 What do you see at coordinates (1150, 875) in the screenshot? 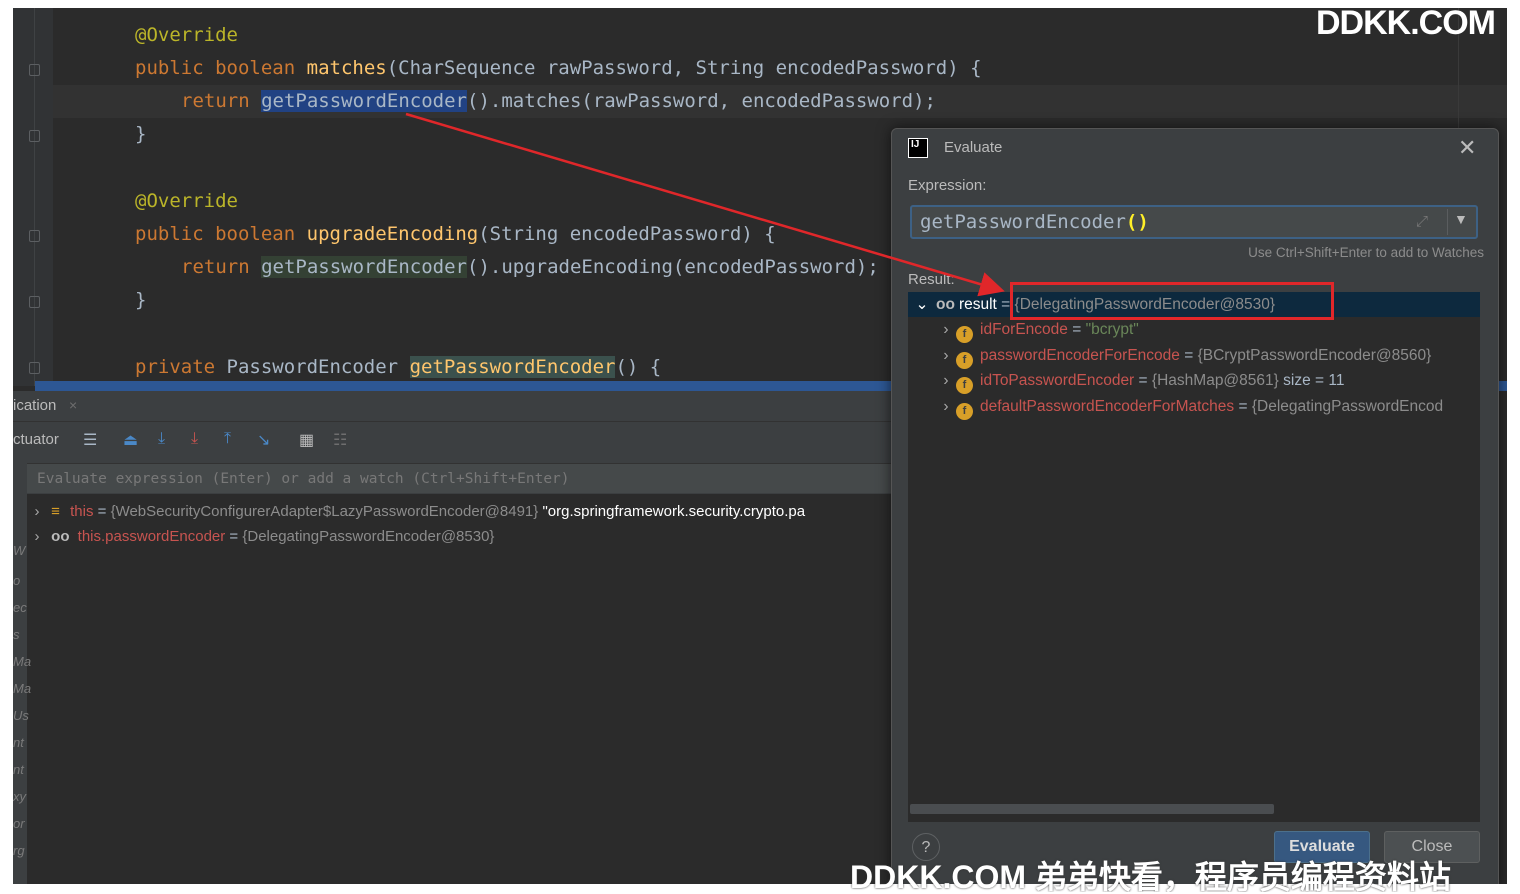
I see `watermark-bottom: DDKK.COM 弟弟快看，程序员编程资料站` at bounding box center [1150, 875].